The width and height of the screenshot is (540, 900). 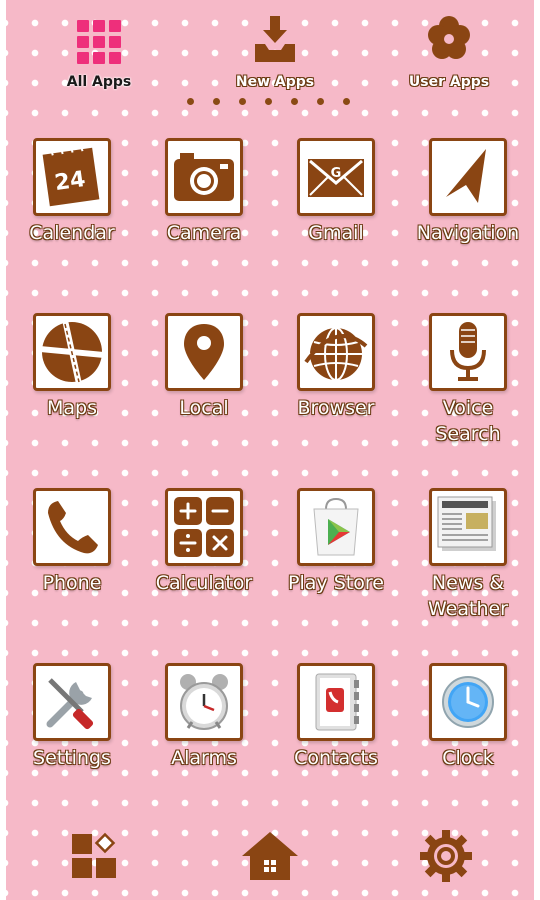 I want to click on app-calendar: 24 Calendar, so click(x=72, y=205).